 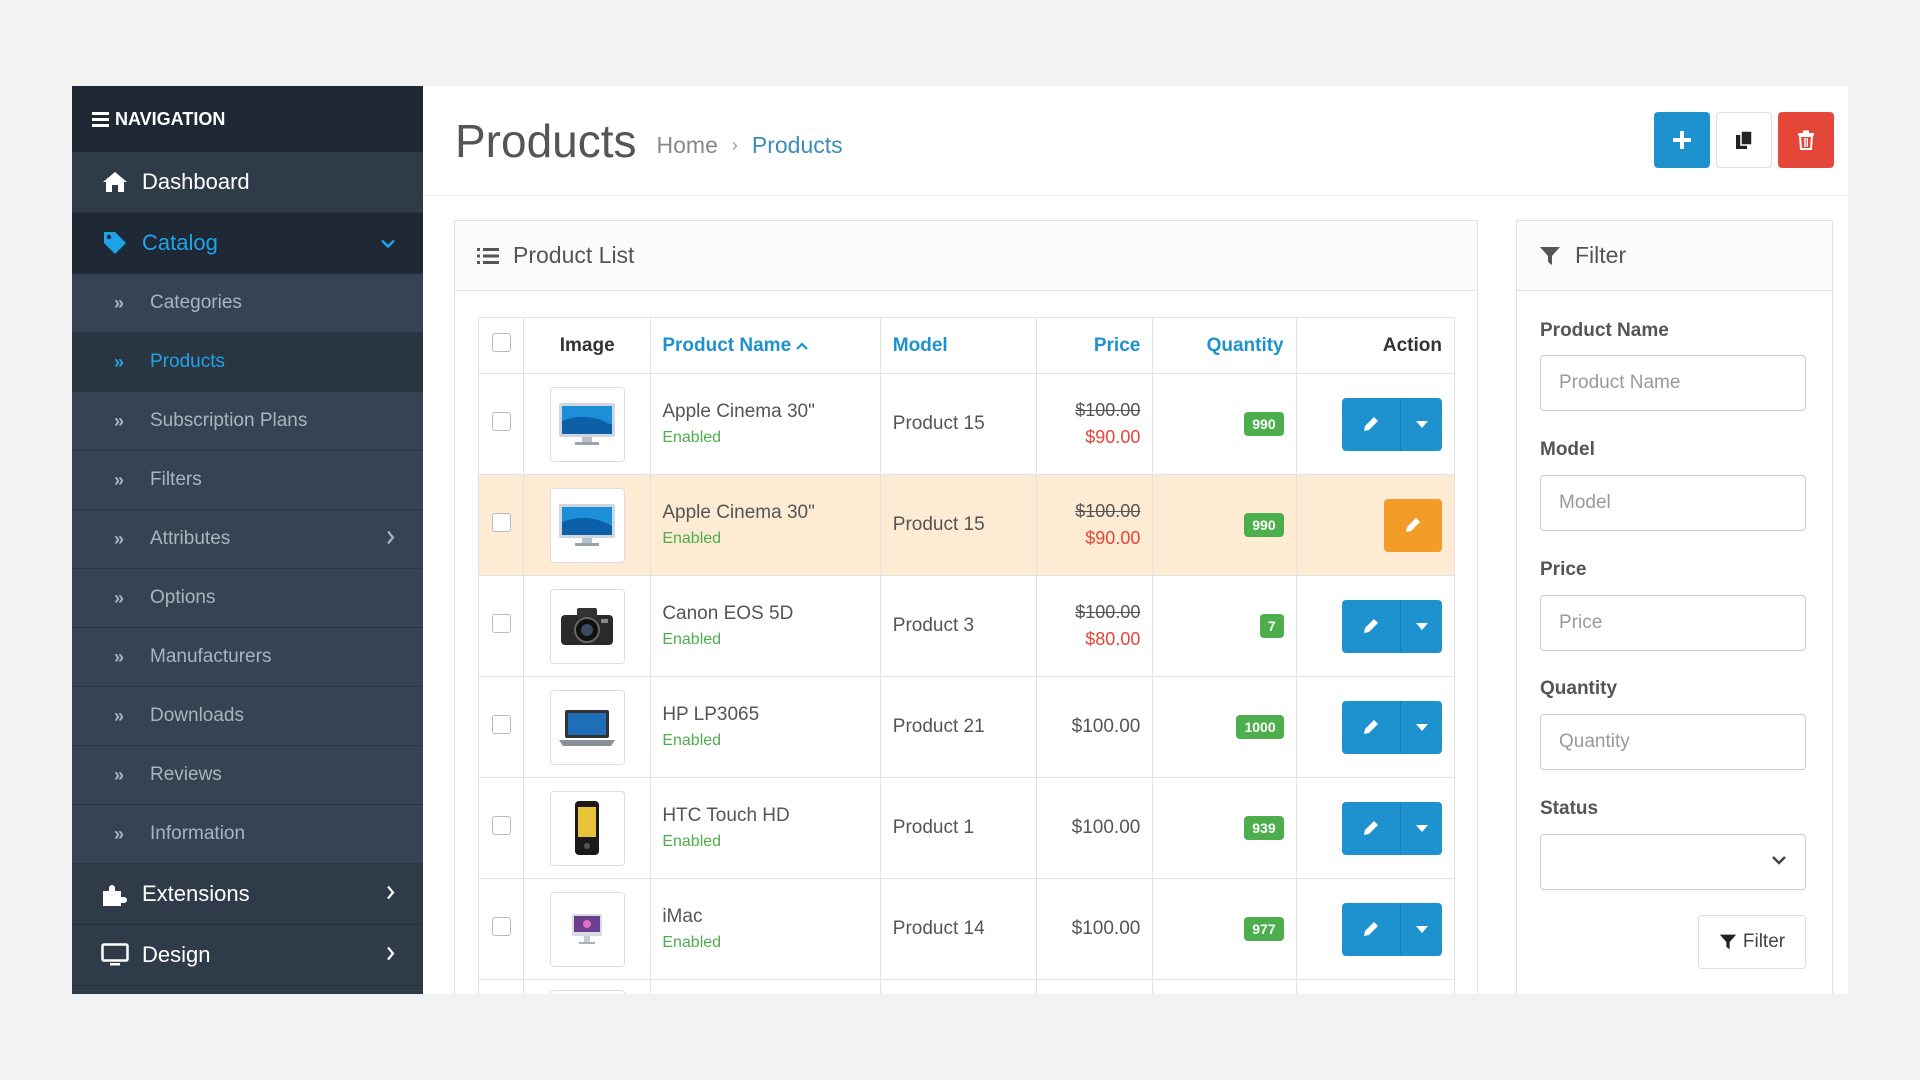 What do you see at coordinates (1224, 525) in the screenshot?
I see `quantity-cell: 990` at bounding box center [1224, 525].